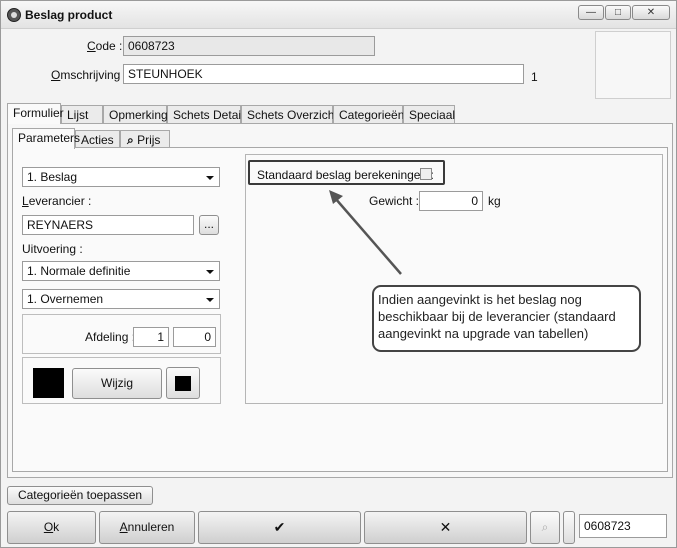 Image resolution: width=677 pixels, height=548 pixels. Describe the element at coordinates (618, 12) in the screenshot. I see `maximize-button: □` at that location.